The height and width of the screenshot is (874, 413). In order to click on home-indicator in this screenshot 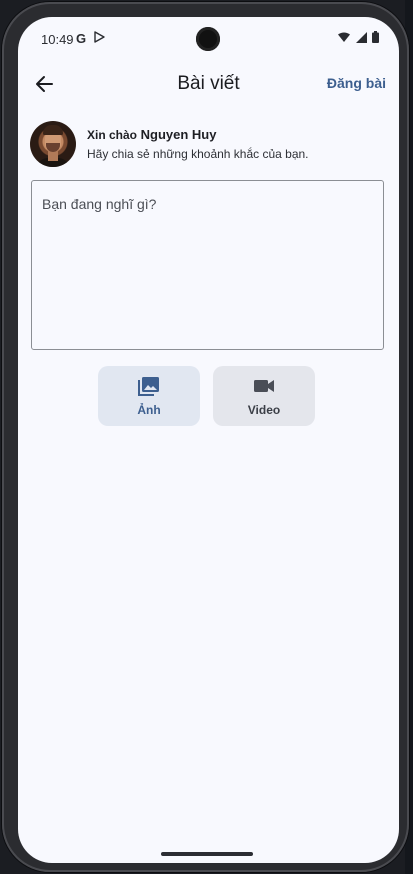, I will do `click(207, 854)`.